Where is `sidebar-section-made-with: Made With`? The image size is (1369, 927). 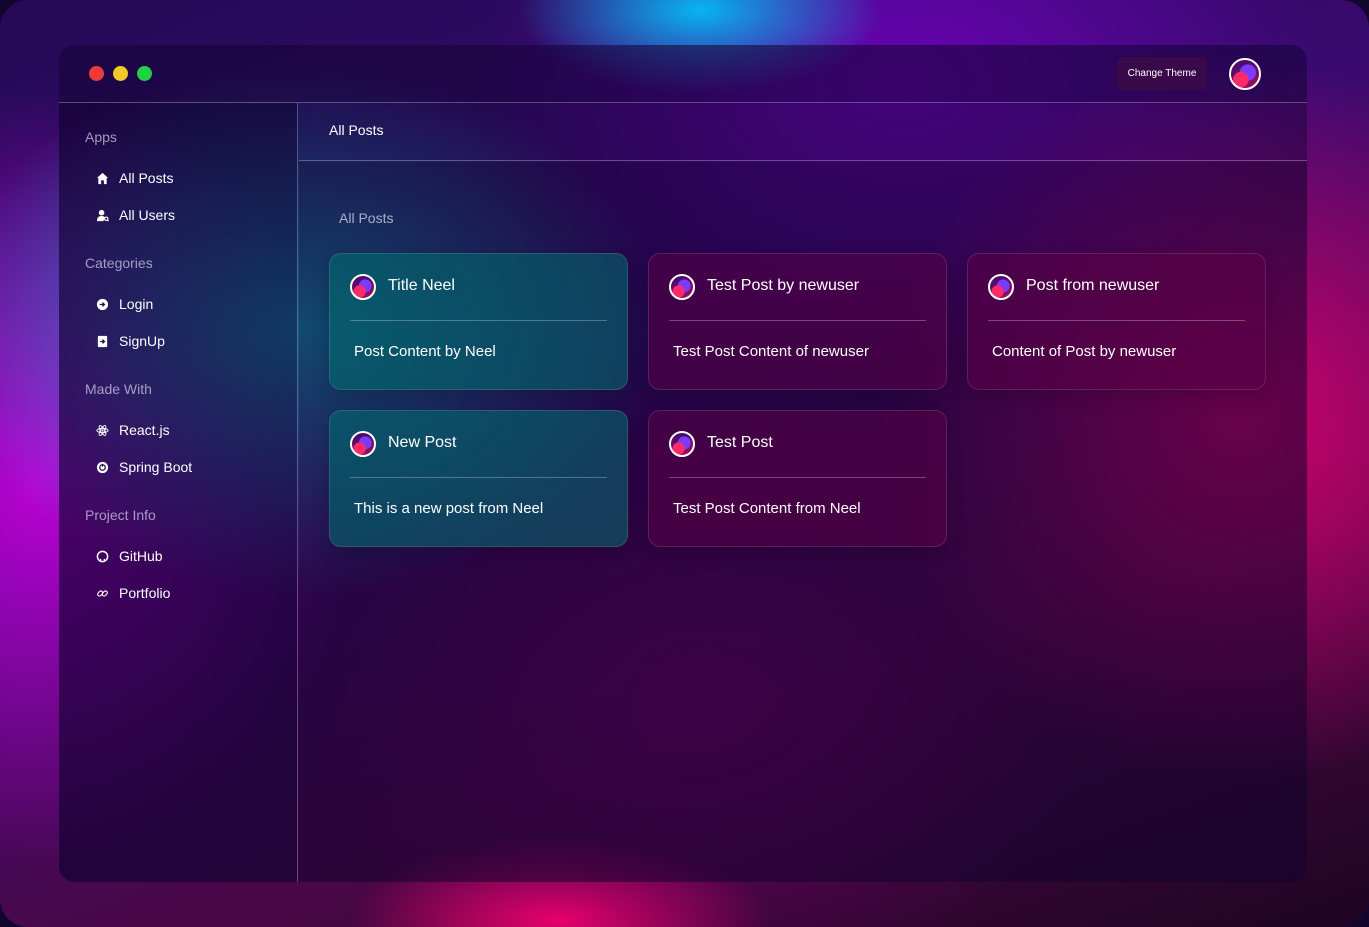
sidebar-section-made-with: Made With is located at coordinates (118, 389).